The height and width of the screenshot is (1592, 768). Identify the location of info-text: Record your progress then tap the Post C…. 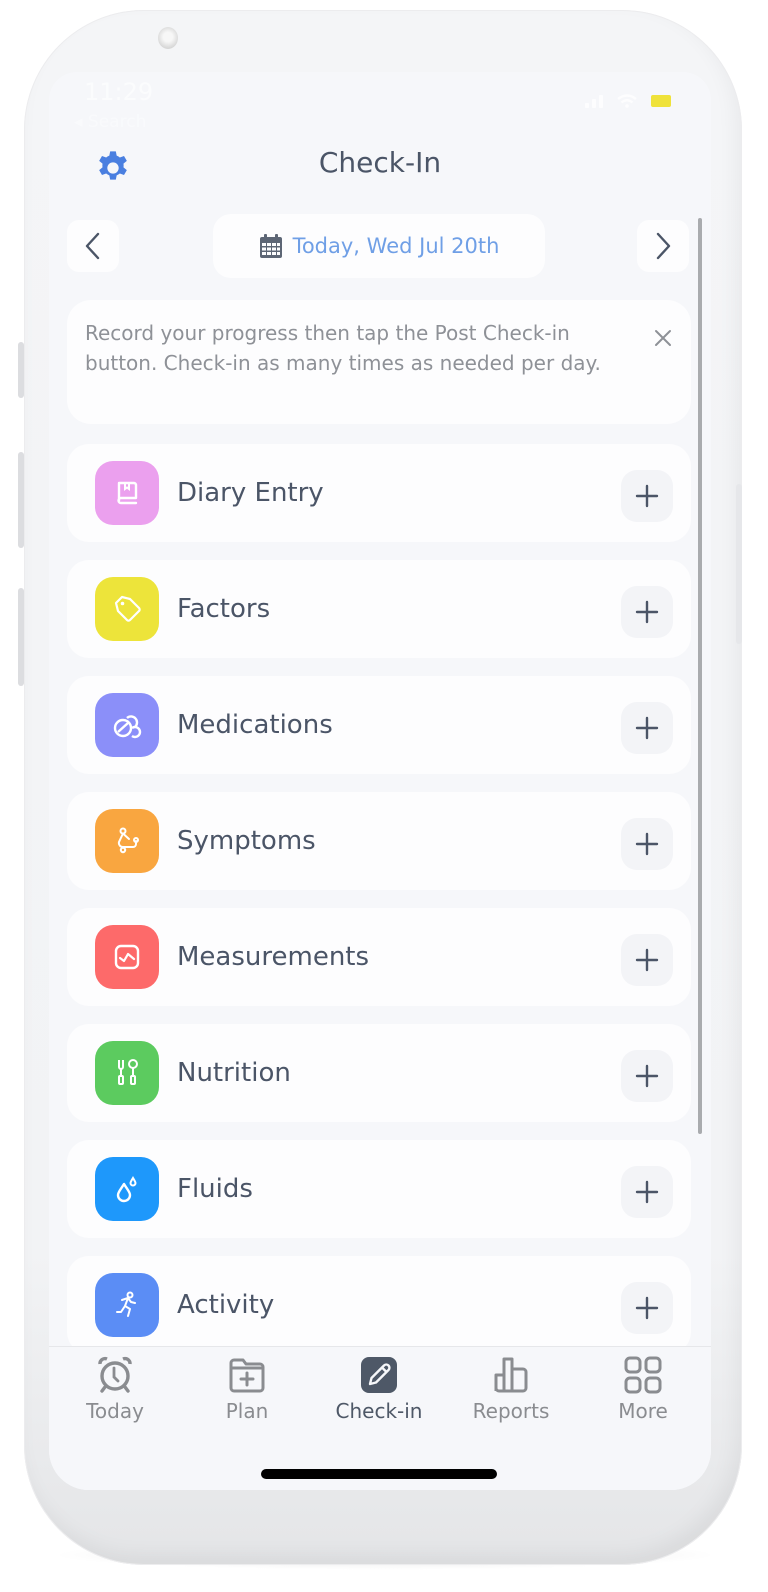
(343, 348).